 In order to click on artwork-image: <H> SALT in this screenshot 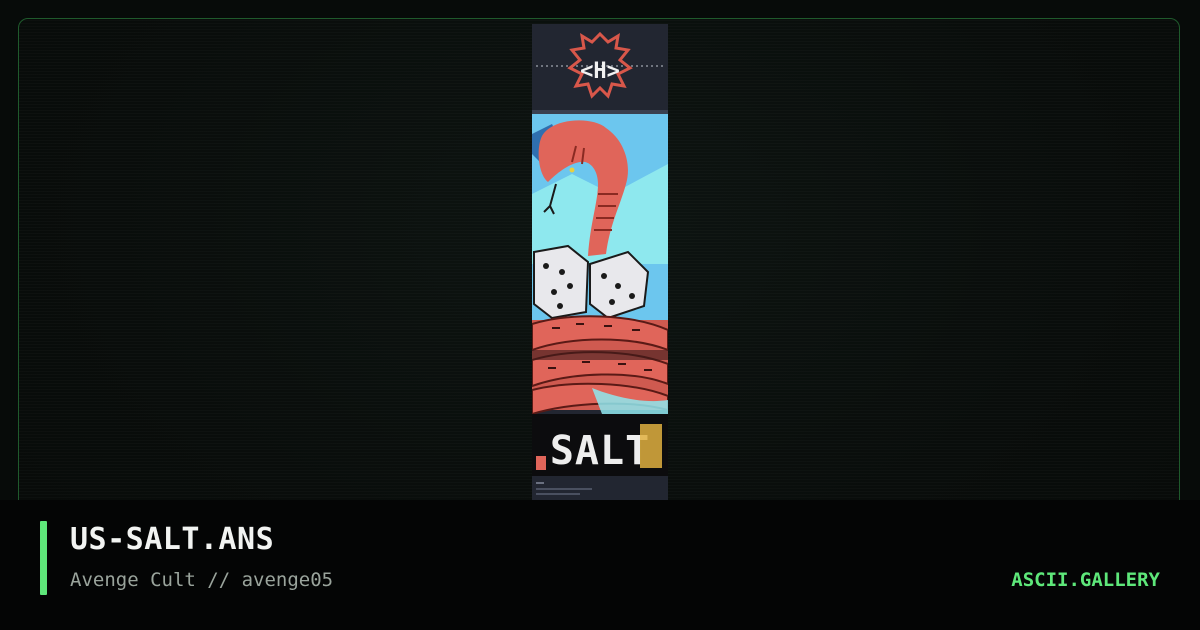, I will do `click(600, 262)`.